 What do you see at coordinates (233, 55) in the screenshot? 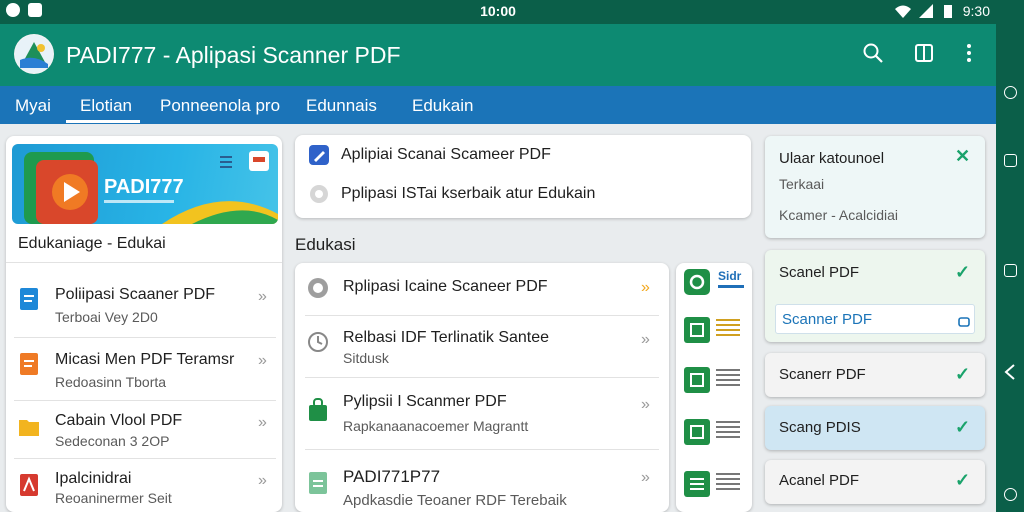
I see `app-title: PADI777 - Aplipasi Scanner PDF` at bounding box center [233, 55].